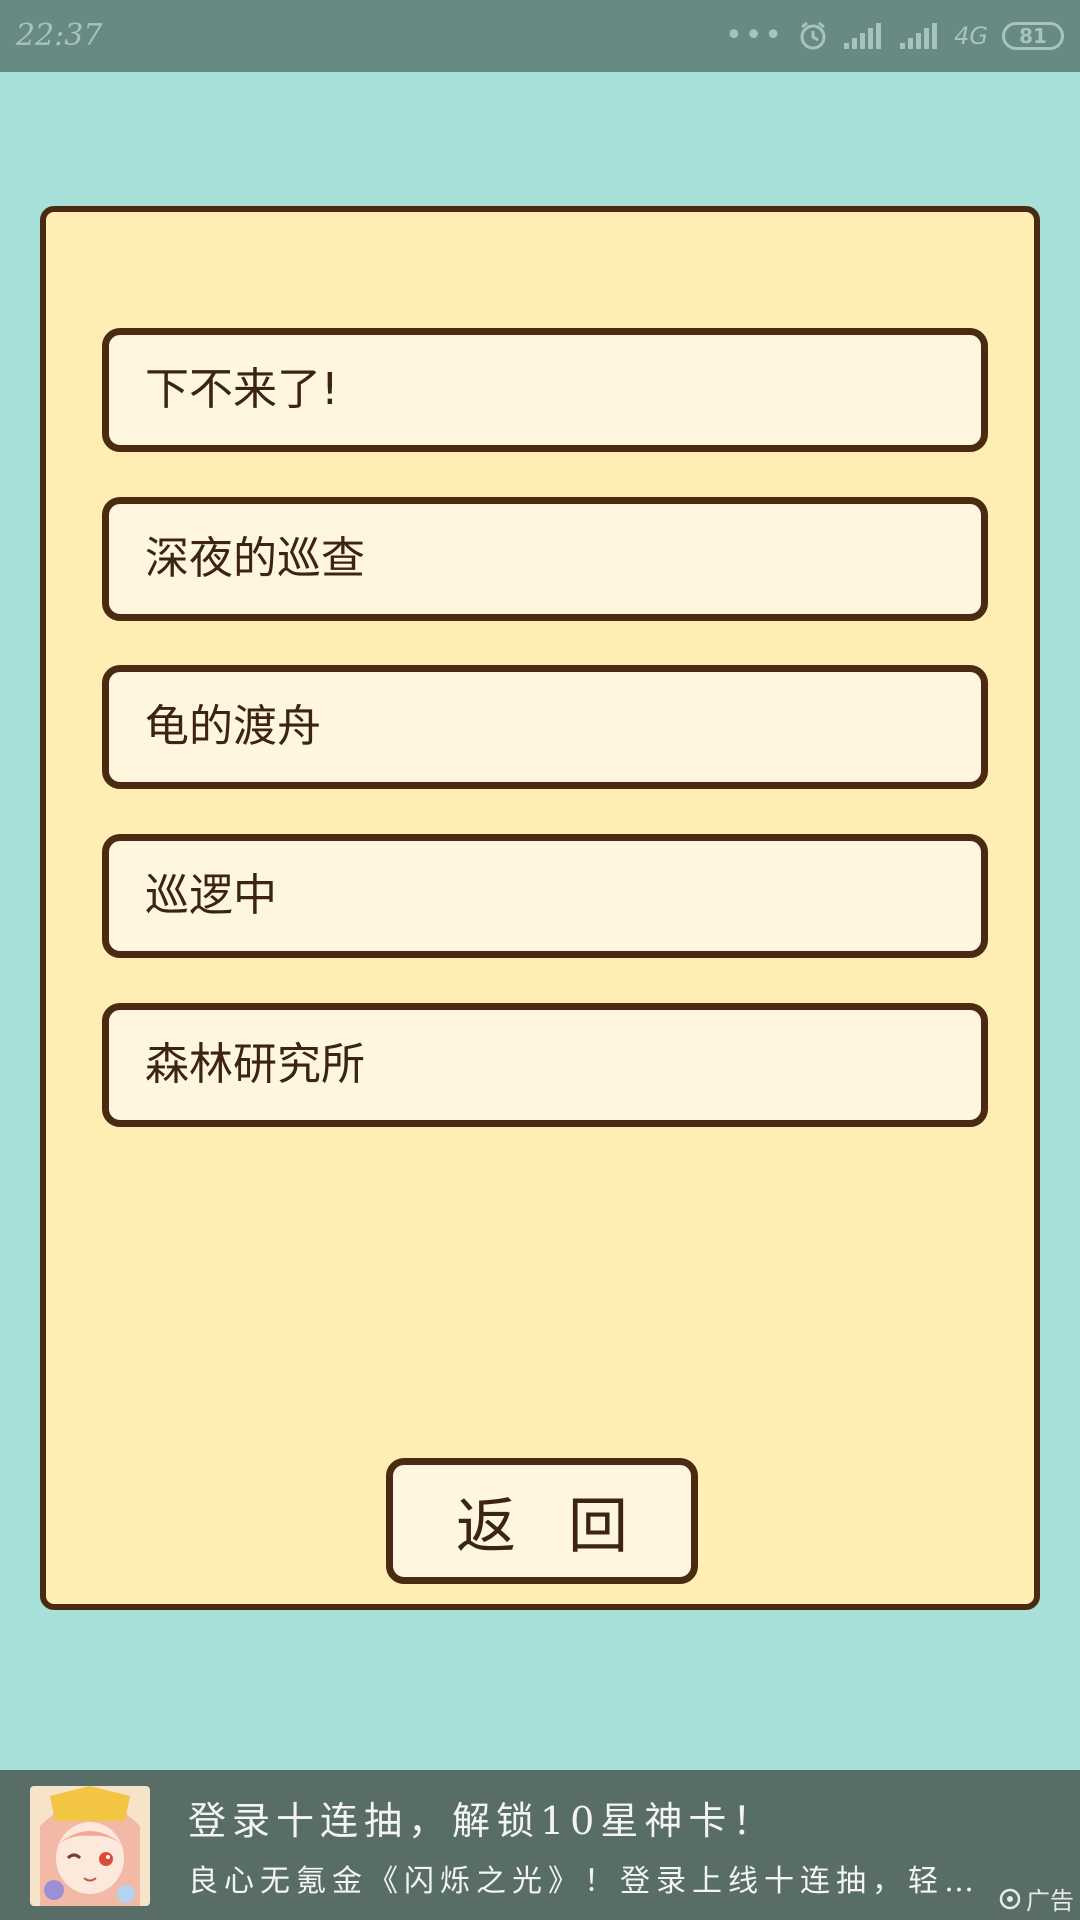 The height and width of the screenshot is (1920, 1080). Describe the element at coordinates (568, 1526) in the screenshot. I see `return-label: 返回` at that location.